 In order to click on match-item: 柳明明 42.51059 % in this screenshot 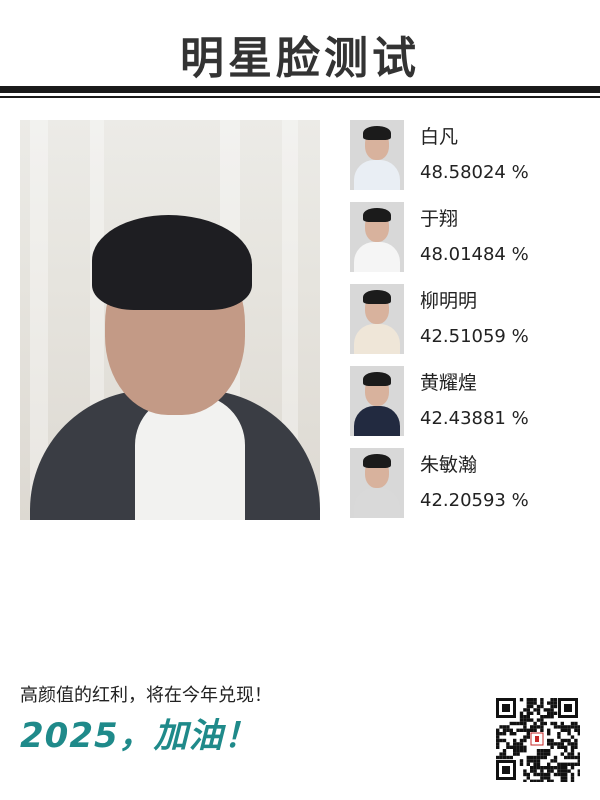, I will do `click(470, 319)`.